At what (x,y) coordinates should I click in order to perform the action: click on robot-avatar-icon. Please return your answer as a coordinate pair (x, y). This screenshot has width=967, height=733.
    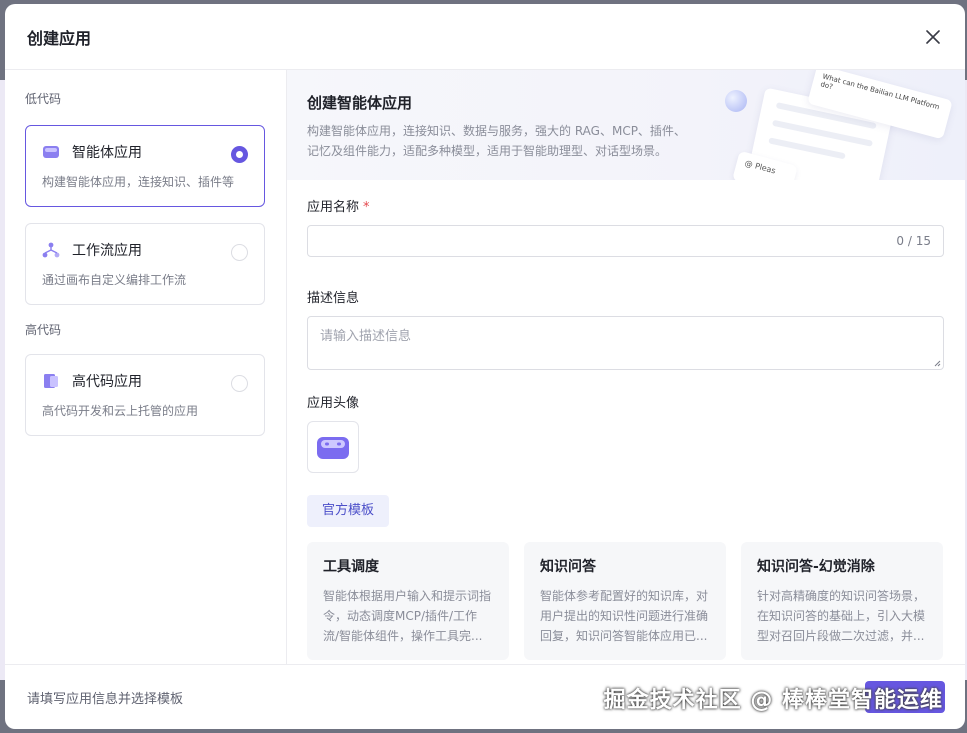
    Looking at the image, I should click on (333, 448).